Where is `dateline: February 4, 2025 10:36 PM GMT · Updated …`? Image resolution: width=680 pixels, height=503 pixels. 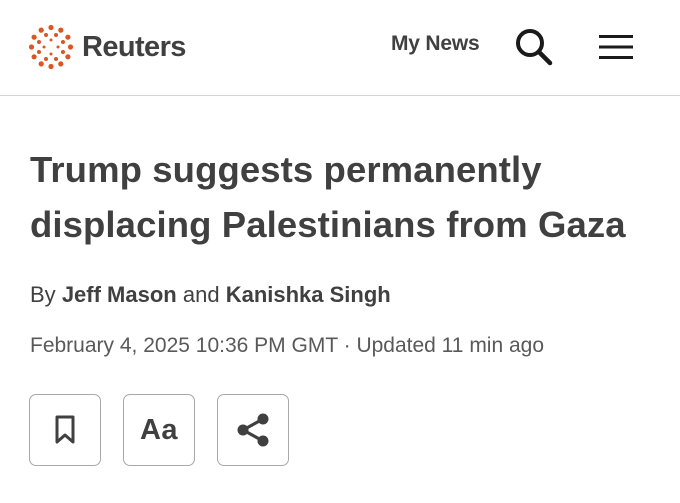 dateline: February 4, 2025 10:36 PM GMT · Updated … is located at coordinates (287, 346).